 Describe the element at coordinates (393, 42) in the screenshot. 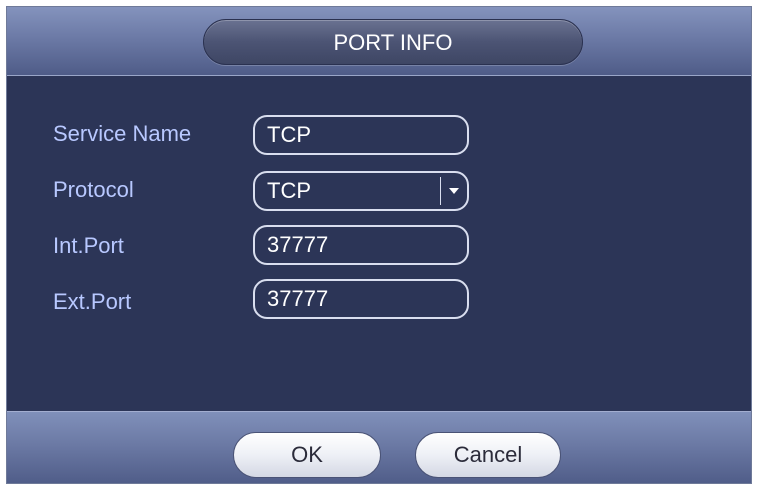

I see `dialog-title: PORT INFO` at that location.